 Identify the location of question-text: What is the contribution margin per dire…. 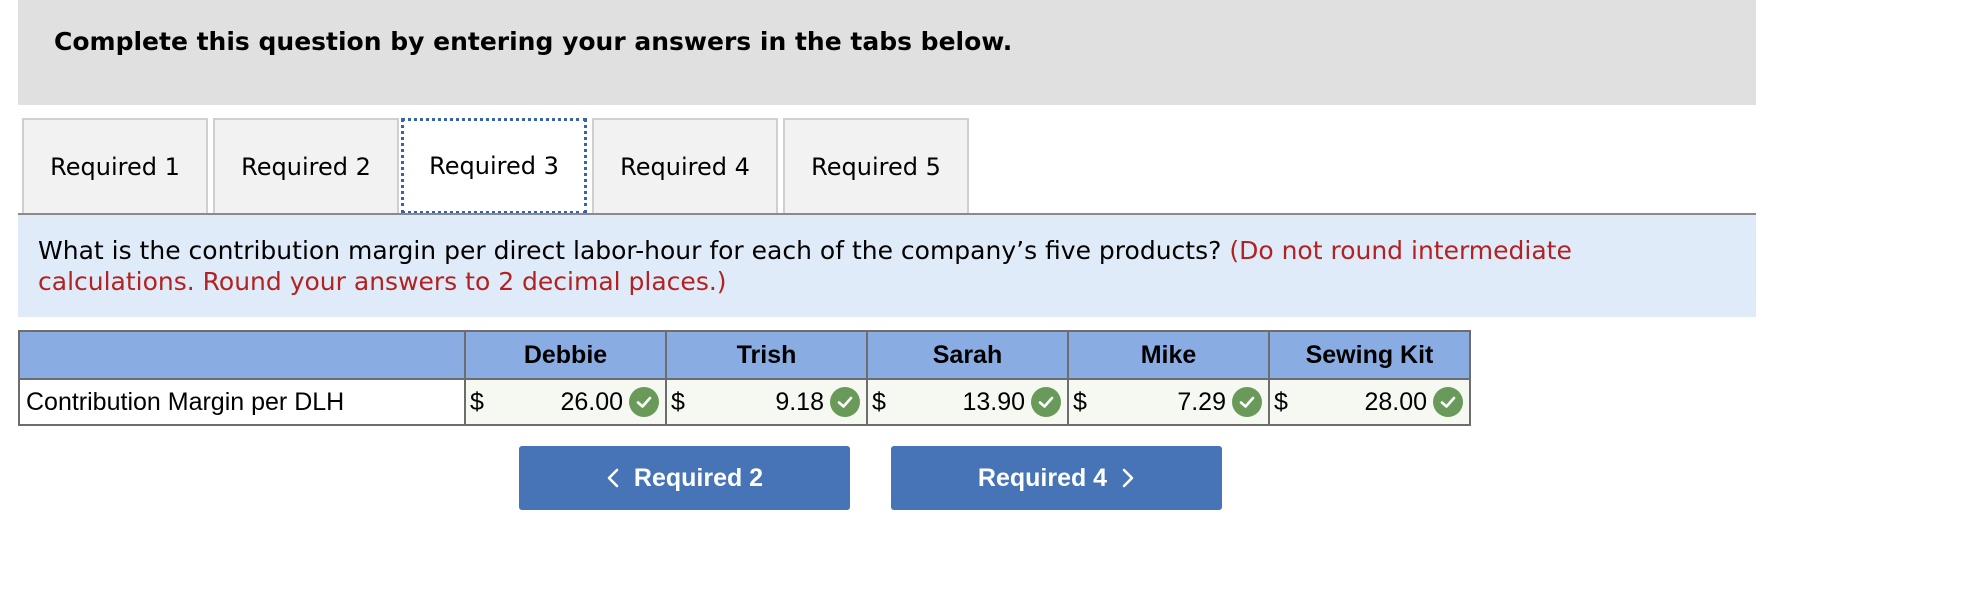
(630, 250).